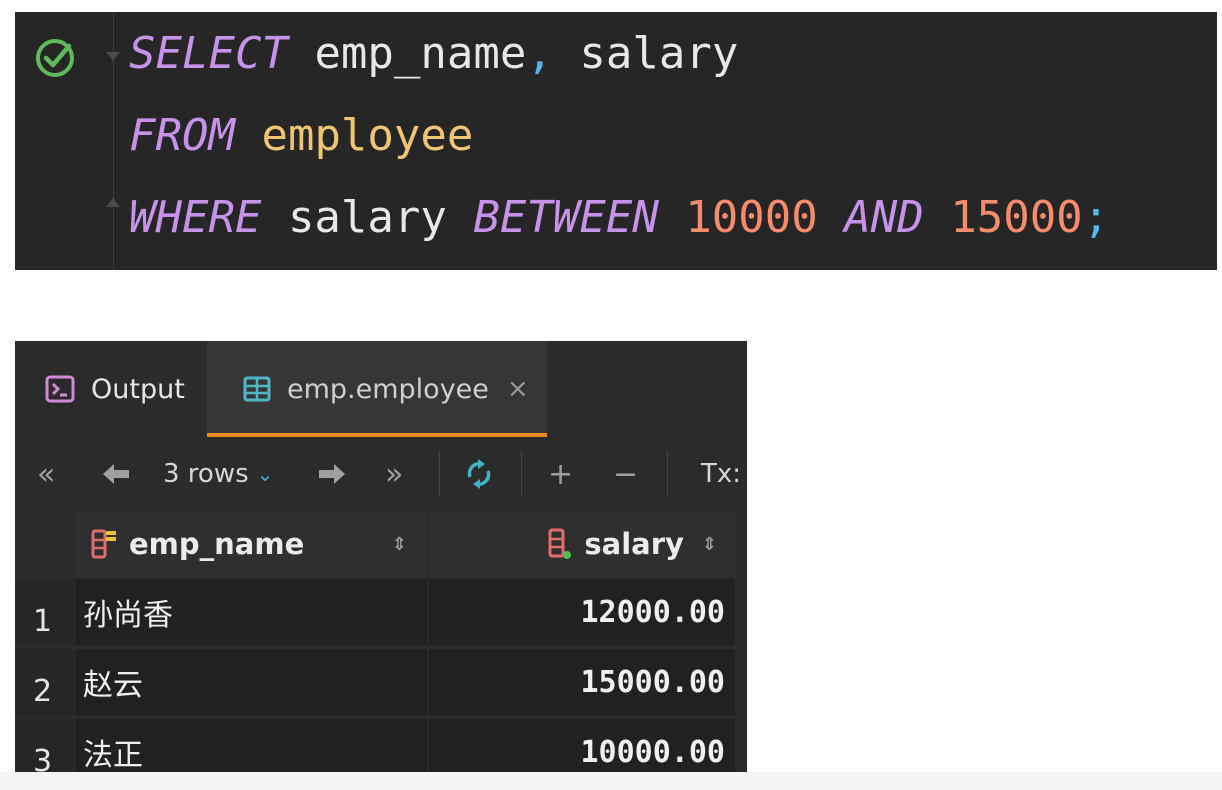 The width and height of the screenshot is (1222, 790). Describe the element at coordinates (182, 135) in the screenshot. I see `code-token: FROM` at that location.